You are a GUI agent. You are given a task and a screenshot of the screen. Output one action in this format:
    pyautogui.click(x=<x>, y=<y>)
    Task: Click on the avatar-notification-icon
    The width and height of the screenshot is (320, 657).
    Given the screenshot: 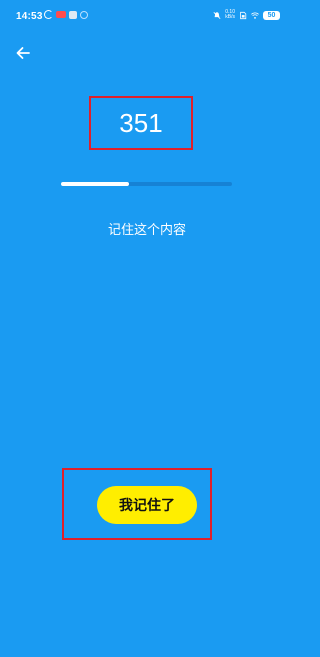 What is the action you would take?
    pyautogui.click(x=73, y=14)
    